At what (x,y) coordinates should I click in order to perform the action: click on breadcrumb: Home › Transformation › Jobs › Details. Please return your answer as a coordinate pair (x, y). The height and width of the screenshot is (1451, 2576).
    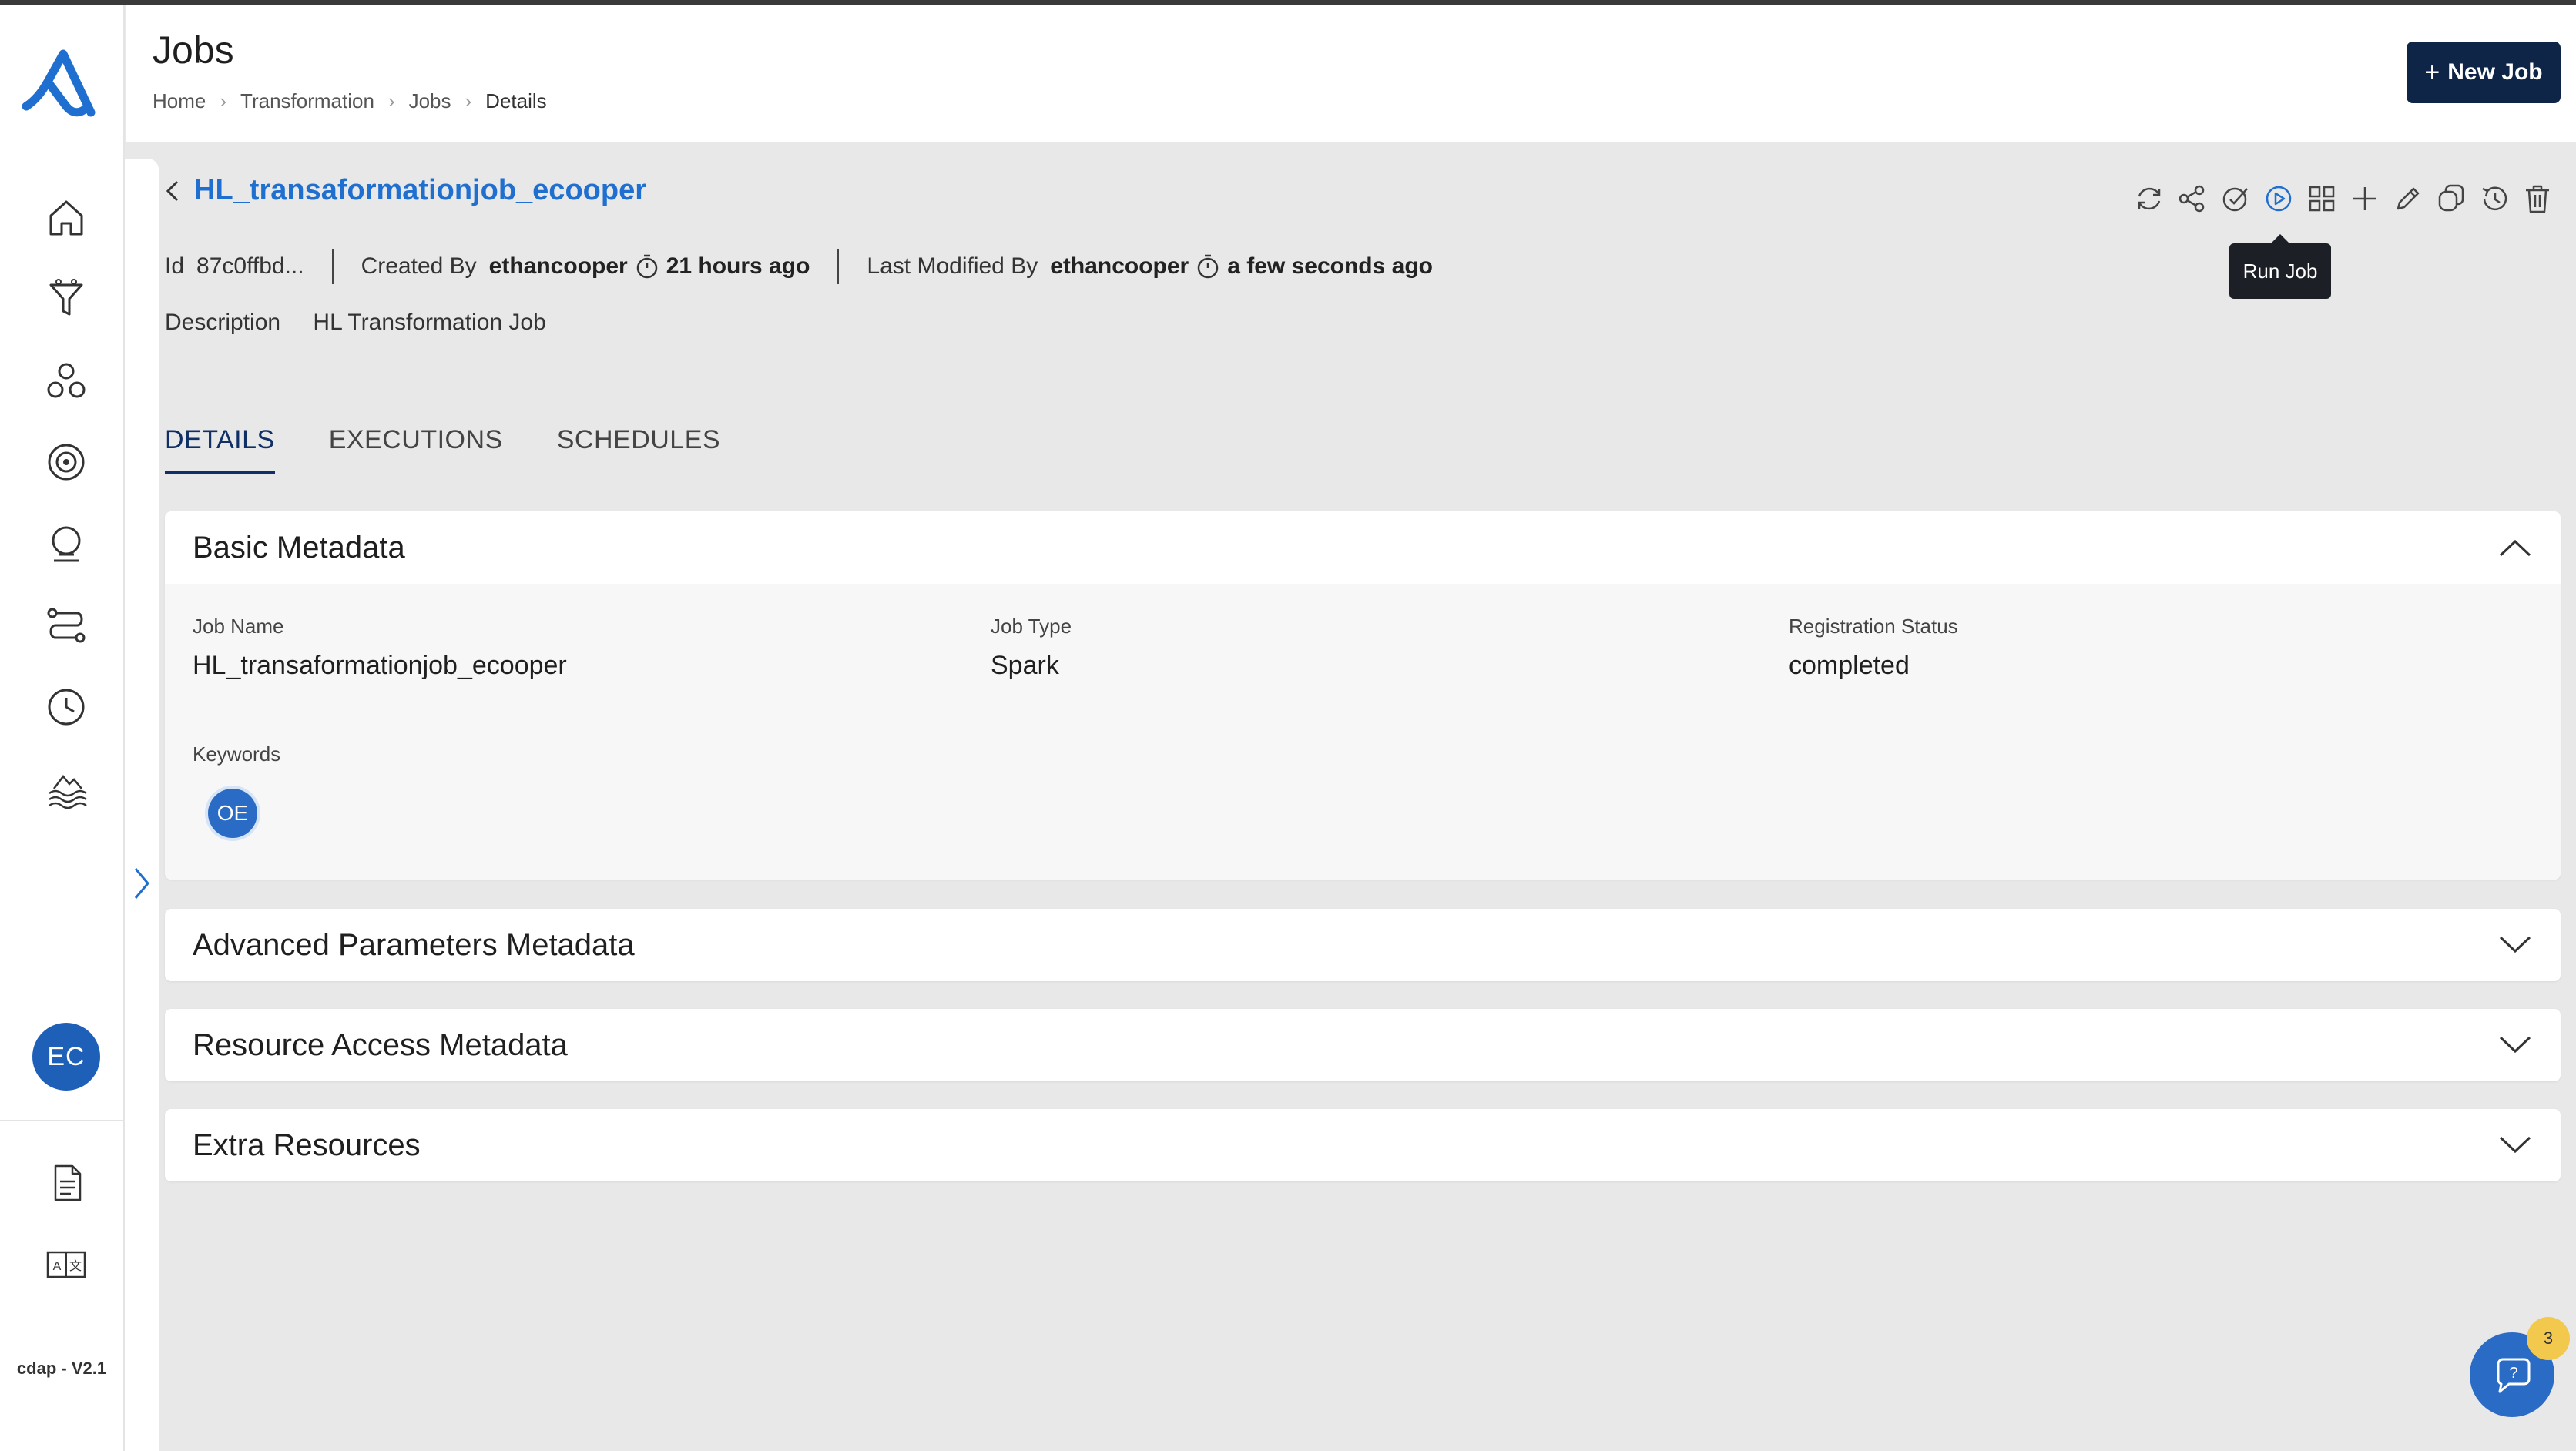
    Looking at the image, I should click on (350, 101).